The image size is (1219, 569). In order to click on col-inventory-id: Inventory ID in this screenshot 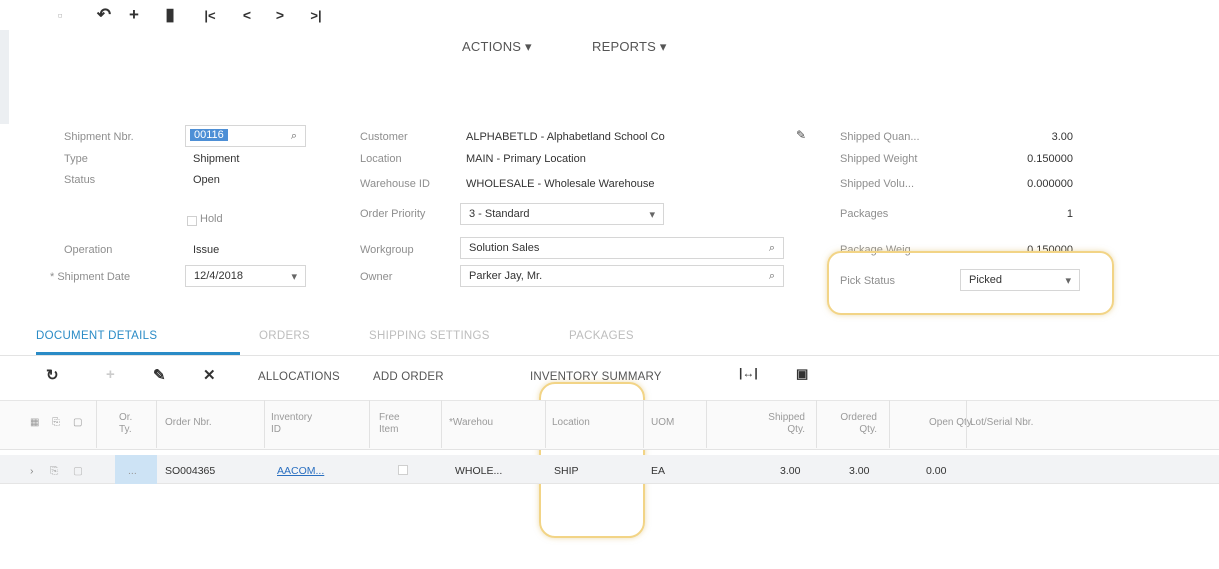, I will do `click(291, 424)`.